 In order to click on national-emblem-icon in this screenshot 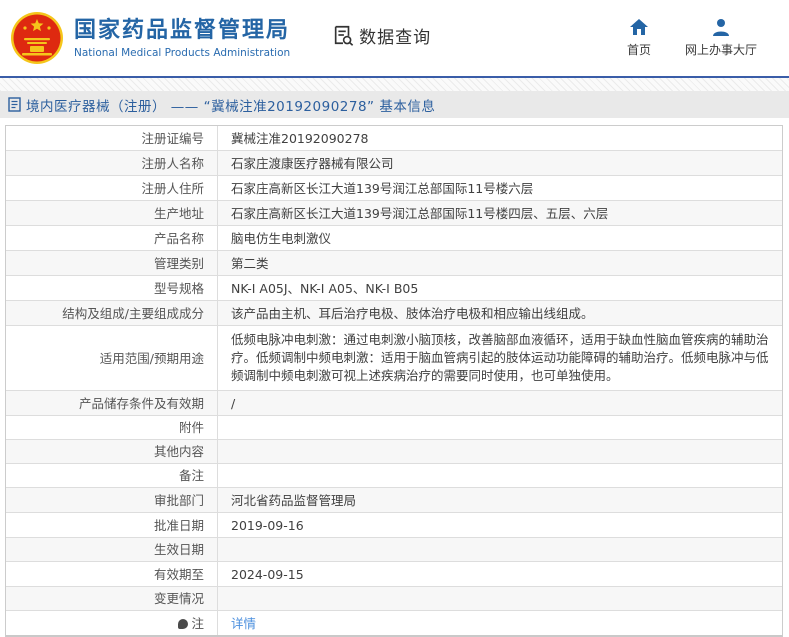, I will do `click(37, 38)`.